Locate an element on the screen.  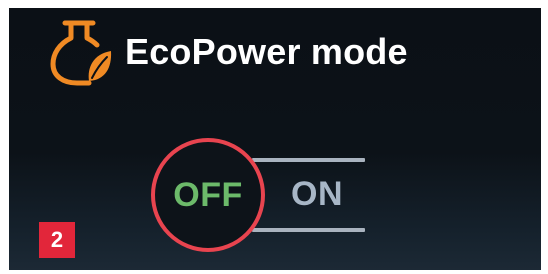
eco-engine-leaf-icon is located at coordinates (81, 53).